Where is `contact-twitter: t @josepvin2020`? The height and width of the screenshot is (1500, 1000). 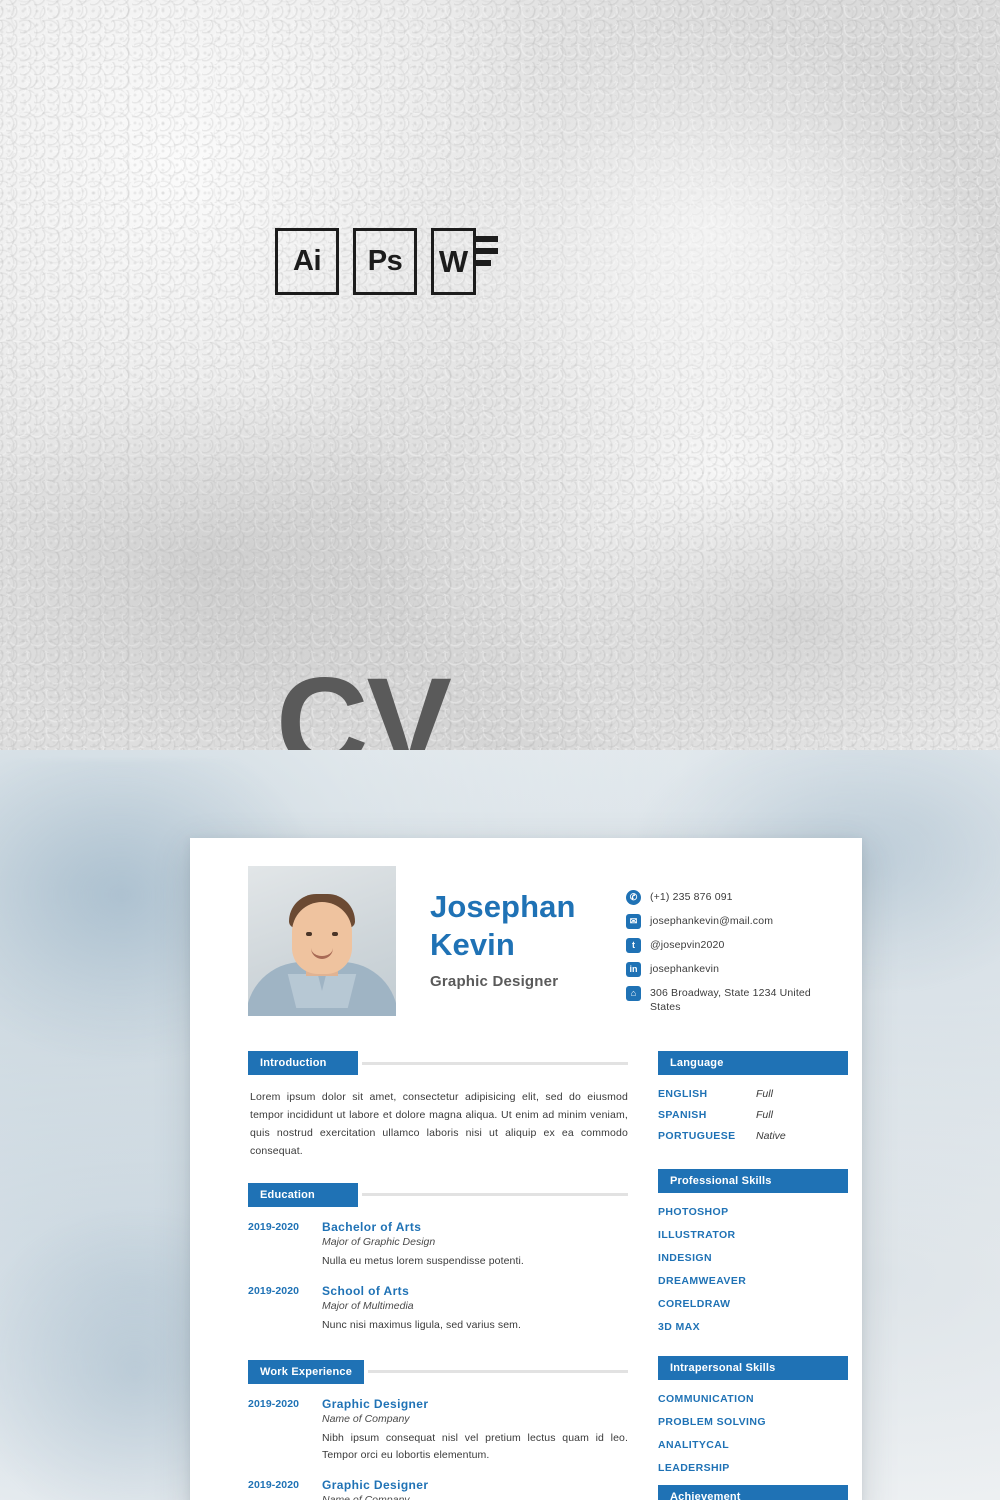 contact-twitter: t @josepvin2020 is located at coordinates (721, 945).